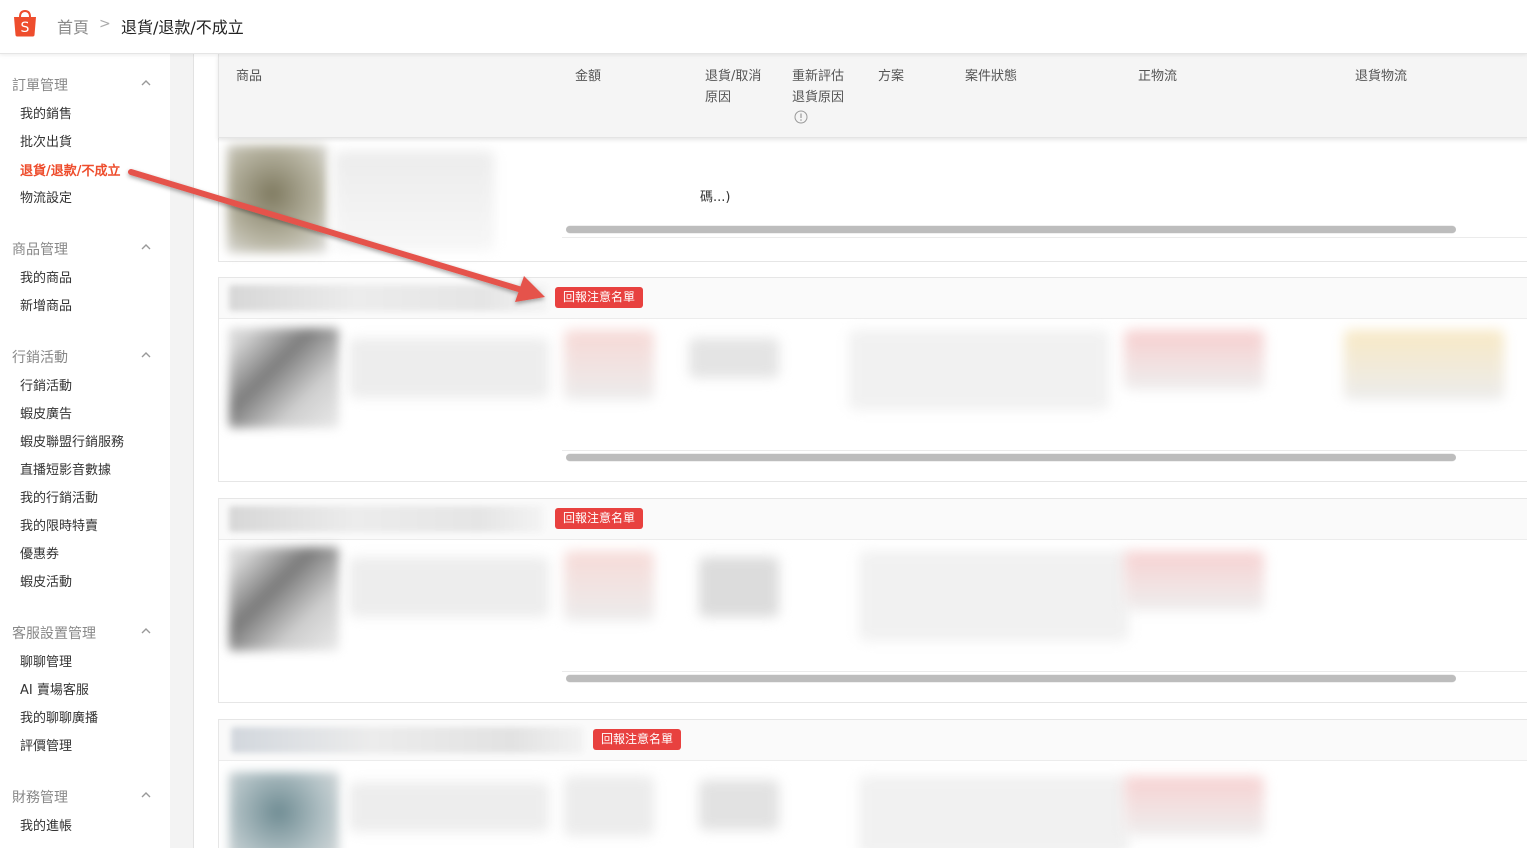 This screenshot has height=848, width=1527. Describe the element at coordinates (70, 169) in the screenshot. I see `sidebar-item-returns-refunds: 退貨/退款/不成立` at that location.